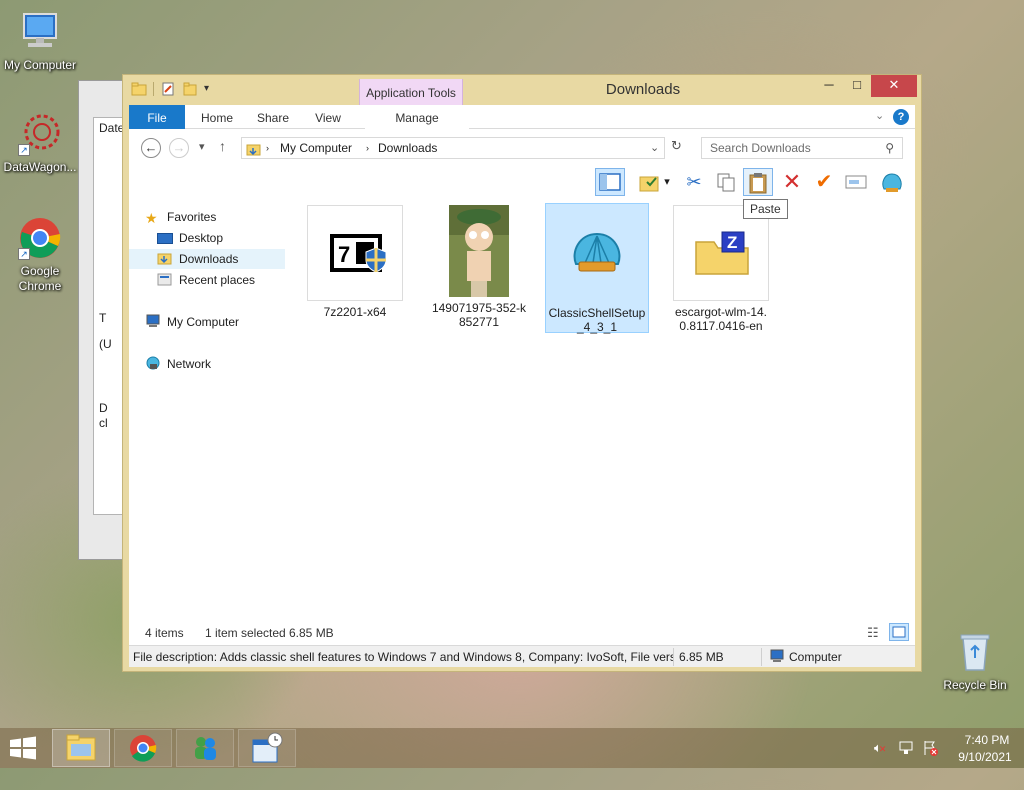 This screenshot has height=790, width=1024. What do you see at coordinates (168, 89) in the screenshot?
I see `properties-icon` at bounding box center [168, 89].